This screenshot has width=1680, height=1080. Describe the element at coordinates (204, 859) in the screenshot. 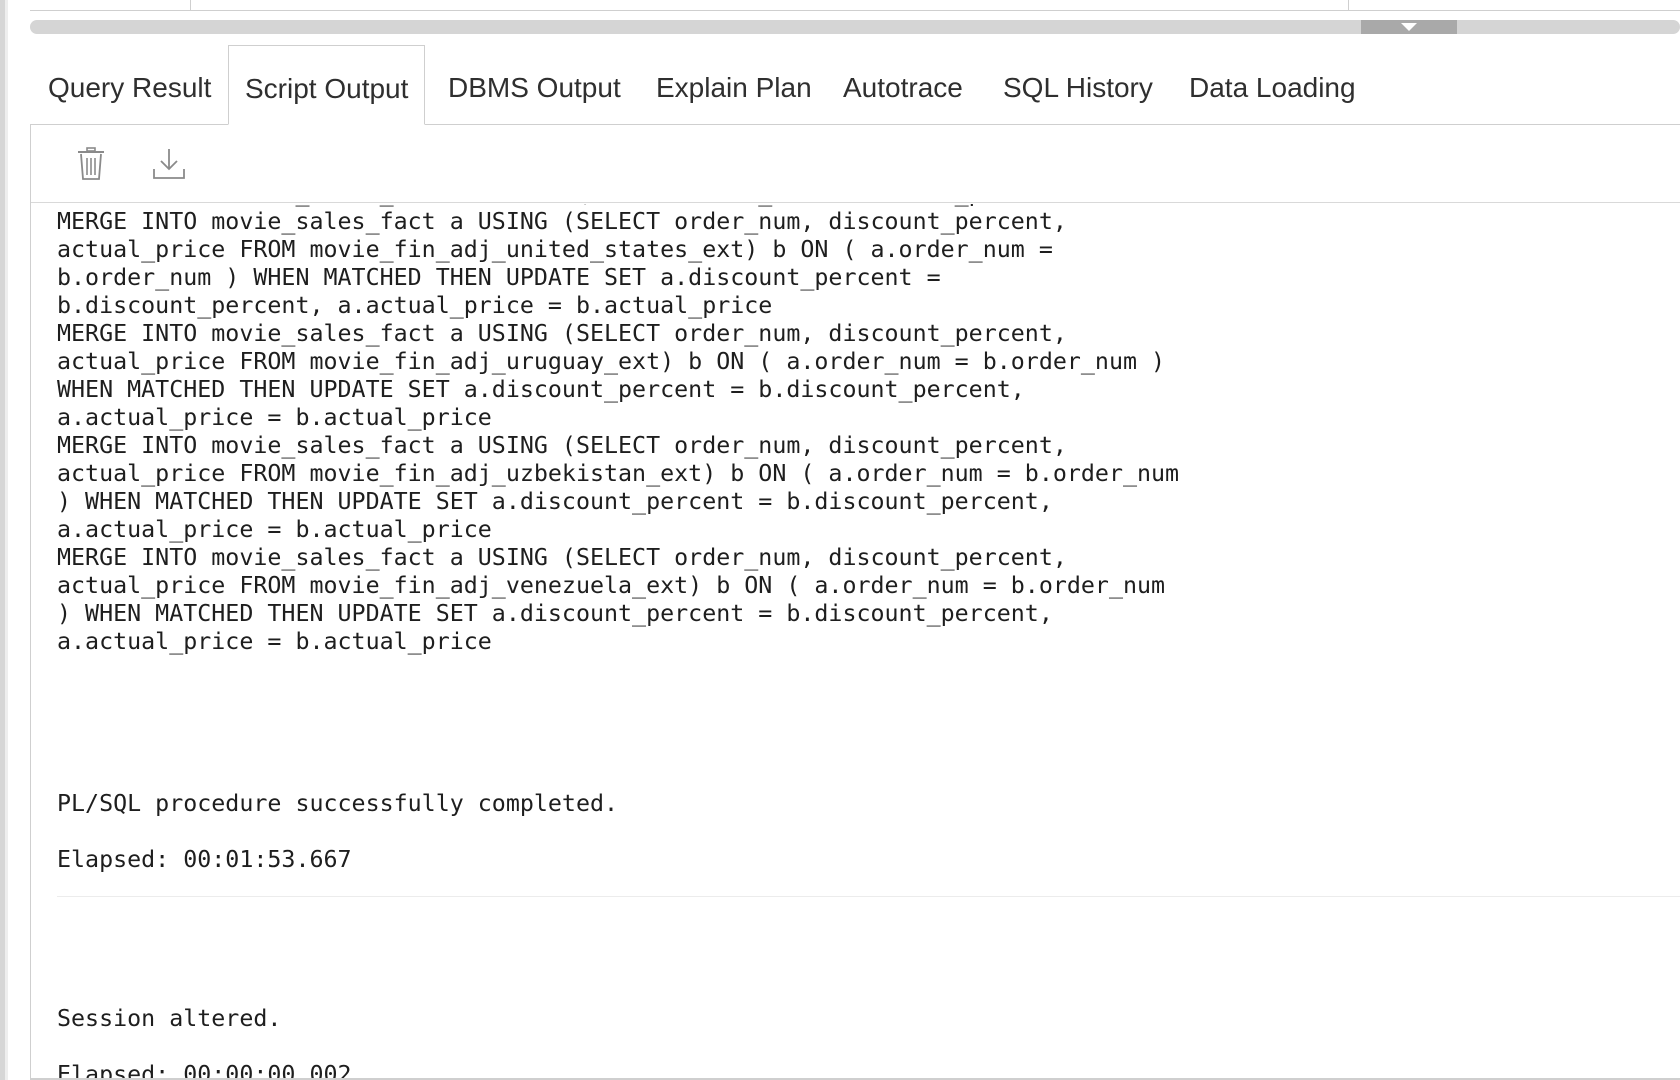

I see `elapsed-time: Elapsed: 00:01:53.667` at that location.